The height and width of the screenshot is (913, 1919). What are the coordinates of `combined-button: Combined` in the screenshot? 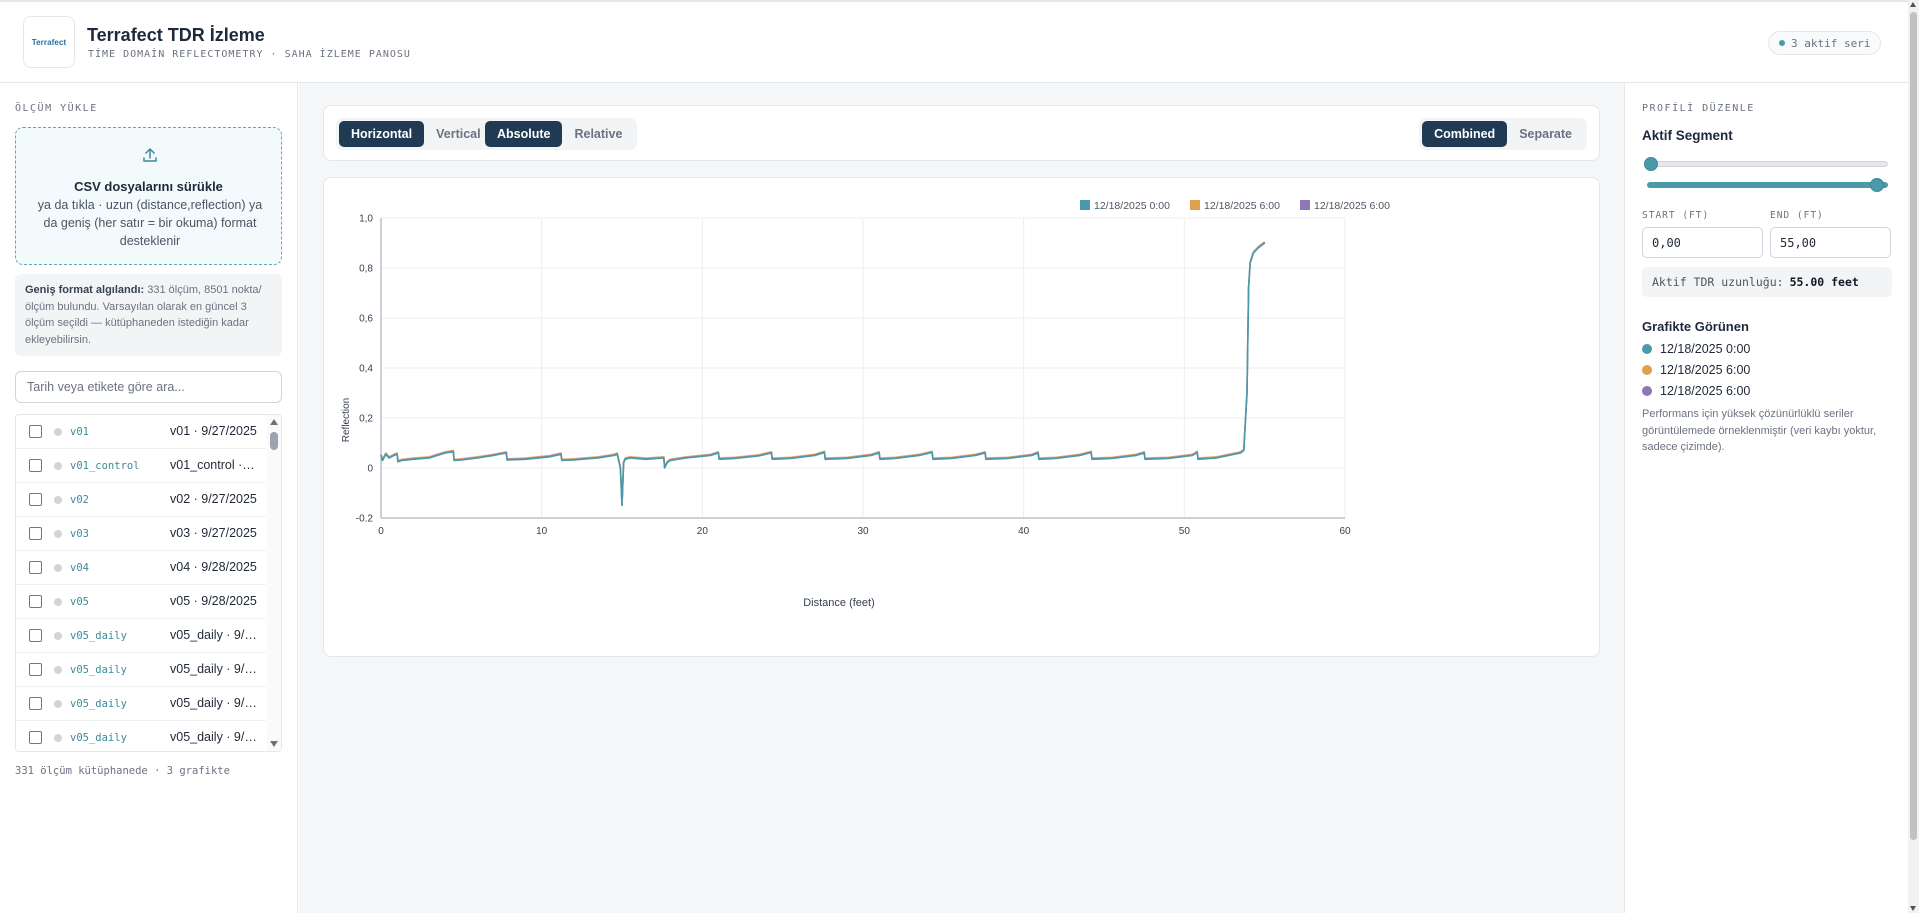 It's located at (1465, 134).